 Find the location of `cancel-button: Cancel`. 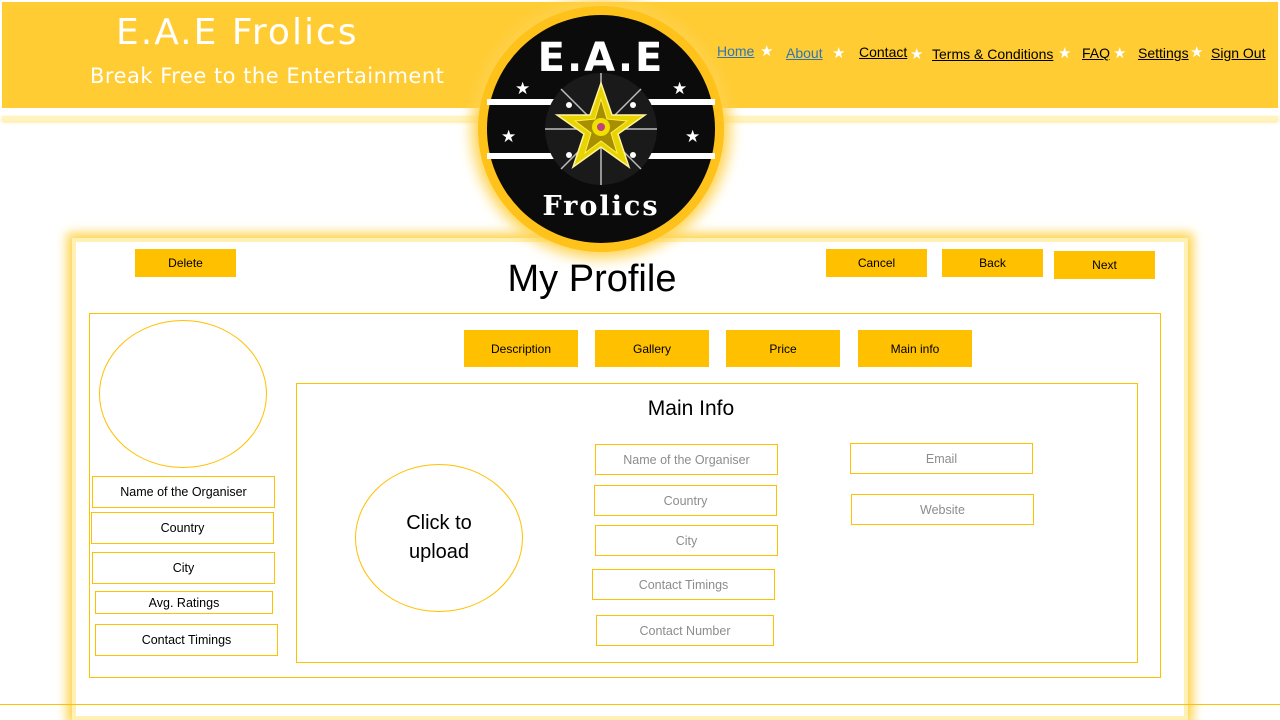

cancel-button: Cancel is located at coordinates (876, 263).